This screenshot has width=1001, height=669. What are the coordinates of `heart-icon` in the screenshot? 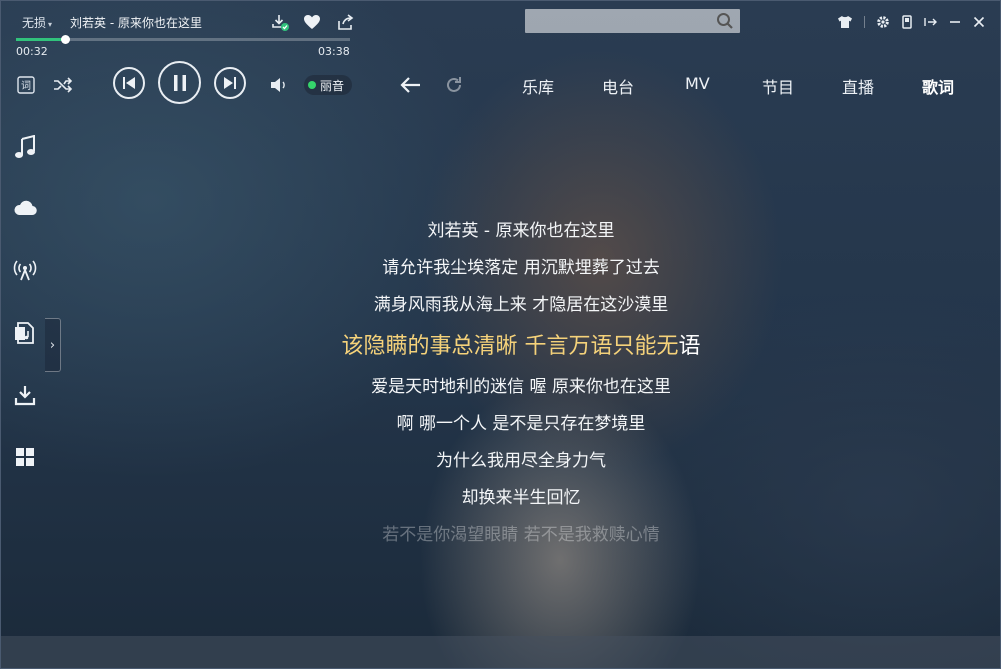 It's located at (312, 22).